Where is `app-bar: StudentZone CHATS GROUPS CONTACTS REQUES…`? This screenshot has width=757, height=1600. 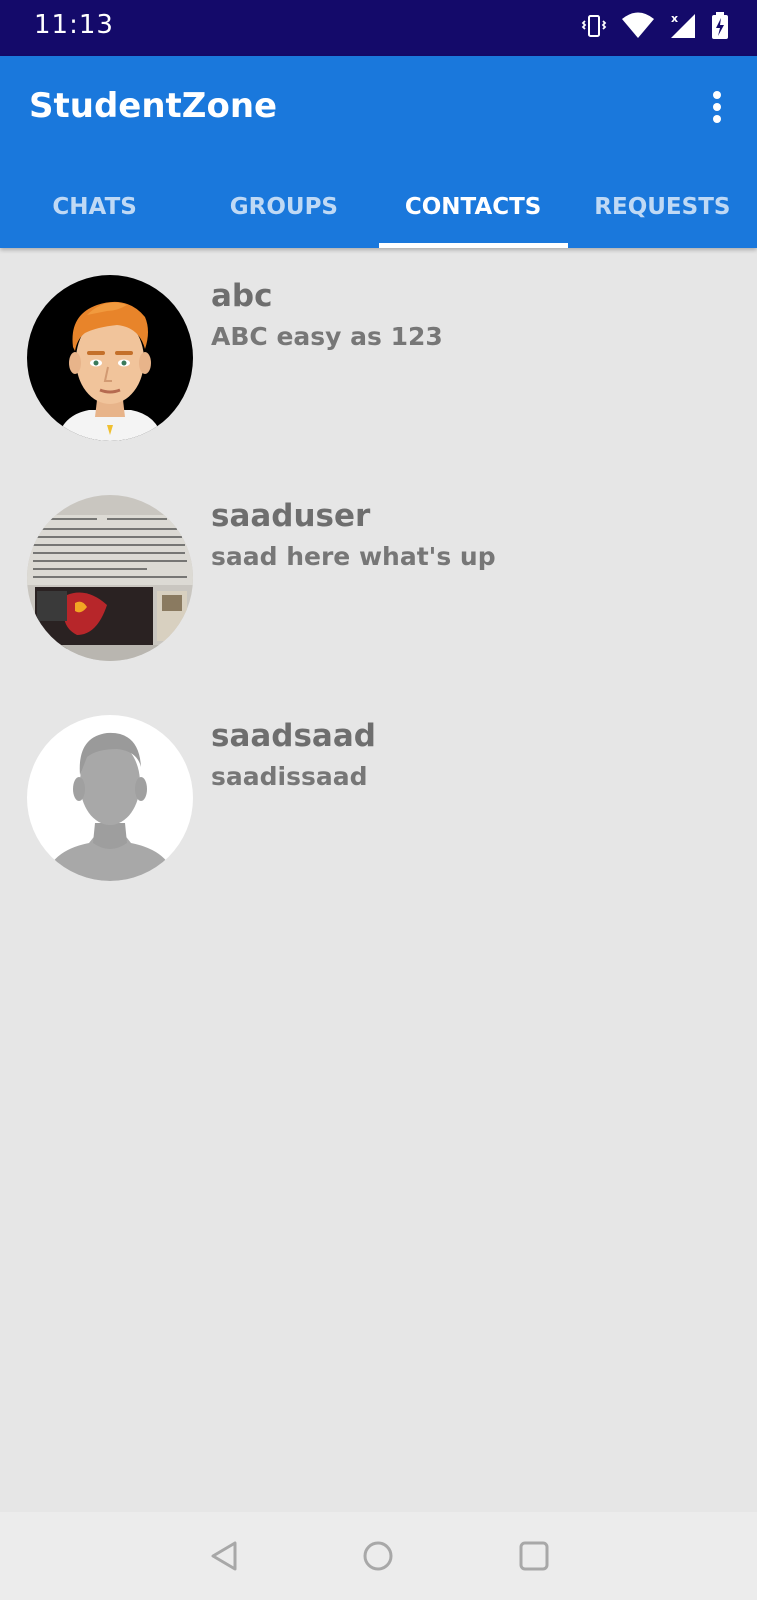 app-bar: StudentZone CHATS GROUPS CONTACTS REQUES… is located at coordinates (378, 152).